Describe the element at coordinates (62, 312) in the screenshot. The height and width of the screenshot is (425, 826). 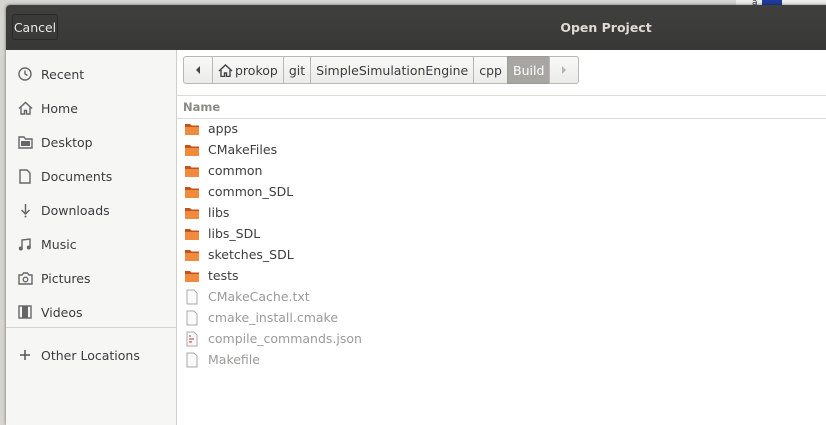
I see `sidebar-item-label: Videos` at that location.